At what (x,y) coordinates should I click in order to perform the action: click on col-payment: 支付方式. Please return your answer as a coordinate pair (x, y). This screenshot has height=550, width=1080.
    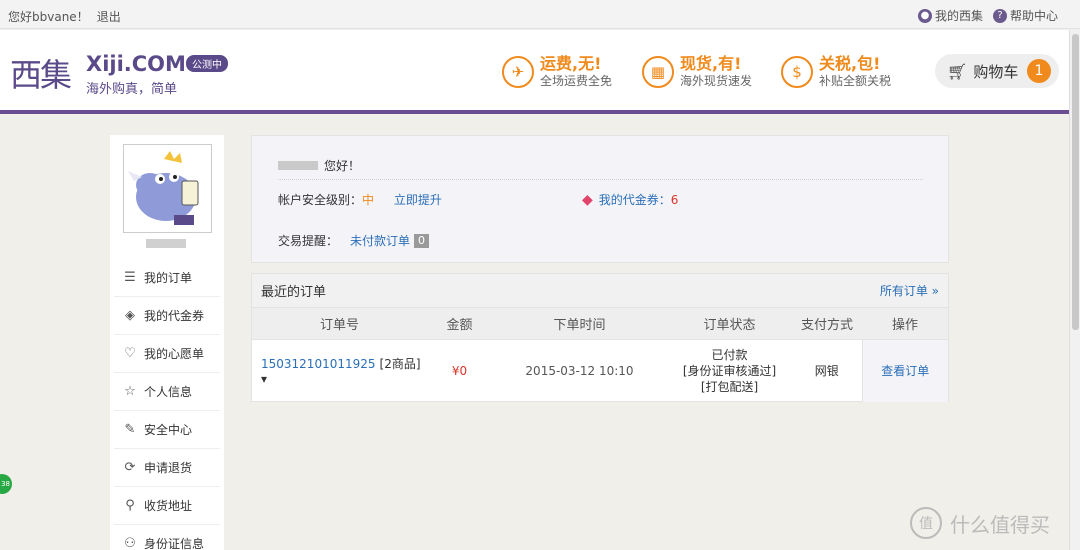
    Looking at the image, I should click on (827, 323).